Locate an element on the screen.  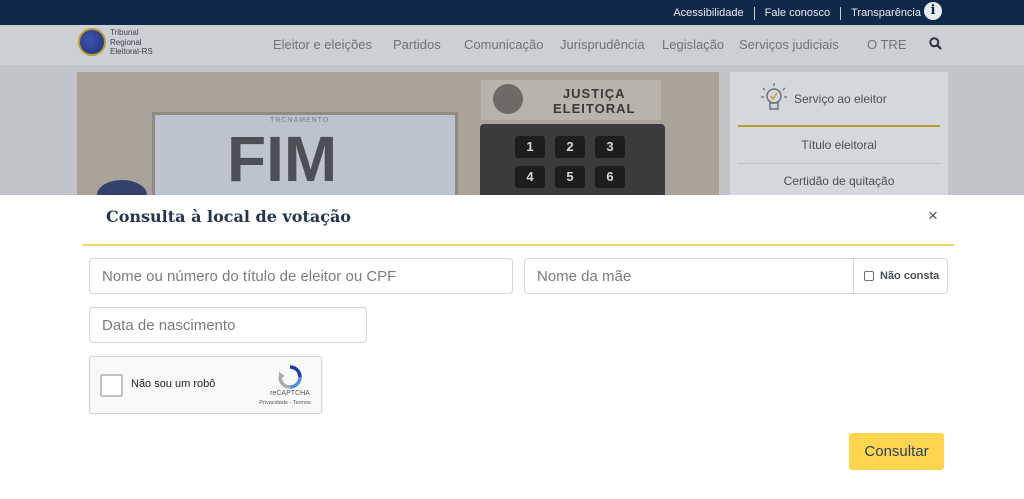
seal-icon is located at coordinates (508, 99).